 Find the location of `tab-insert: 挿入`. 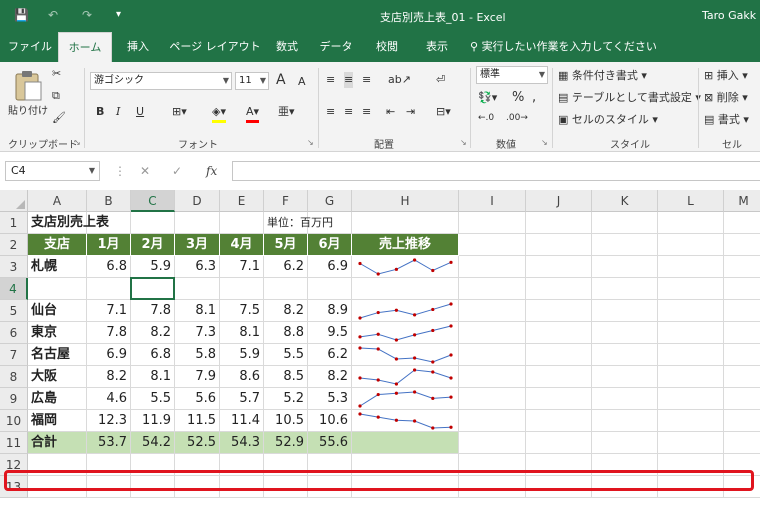

tab-insert: 挿入 is located at coordinates (138, 47).